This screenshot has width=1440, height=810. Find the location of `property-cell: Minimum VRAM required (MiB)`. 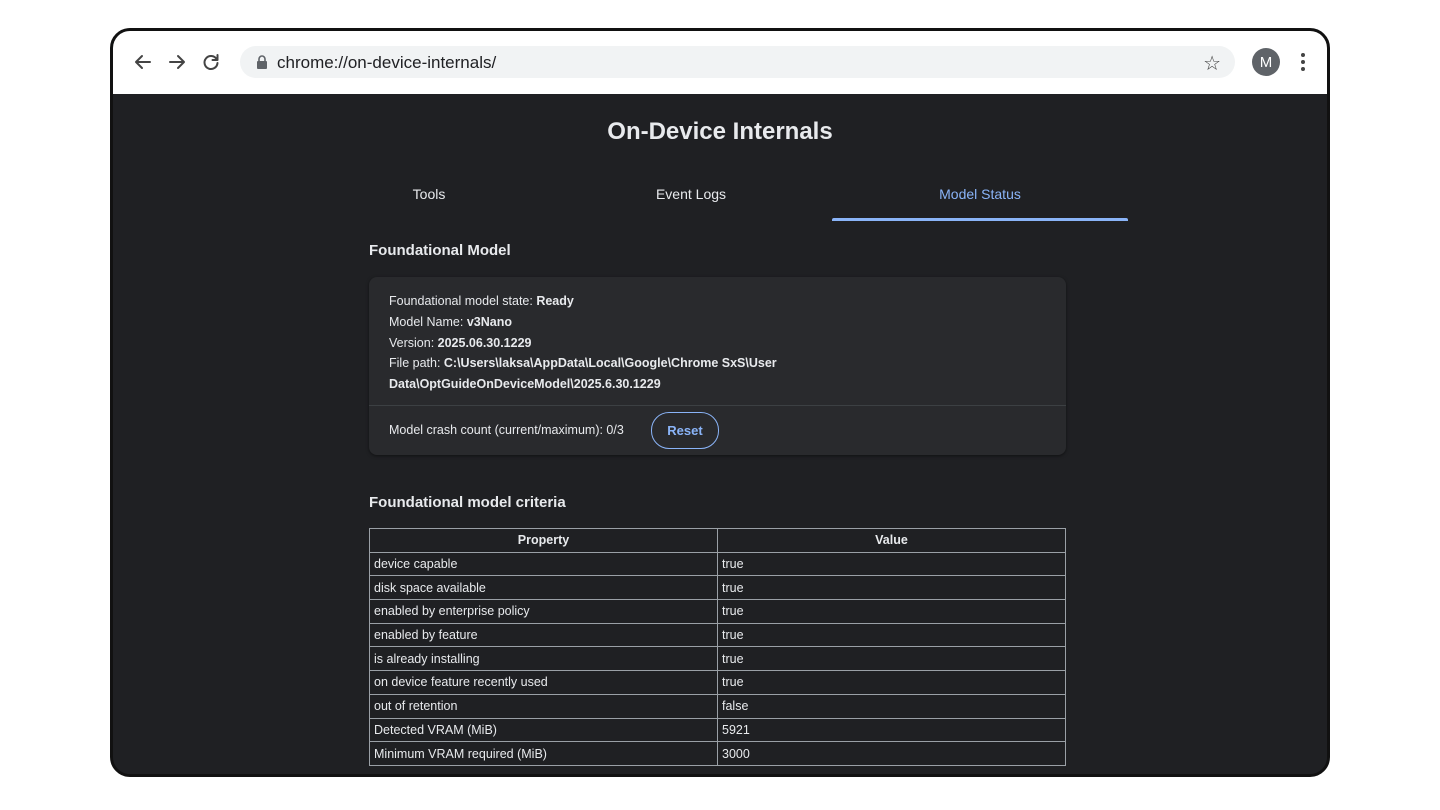

property-cell: Minimum VRAM required (MiB) is located at coordinates (543, 753).